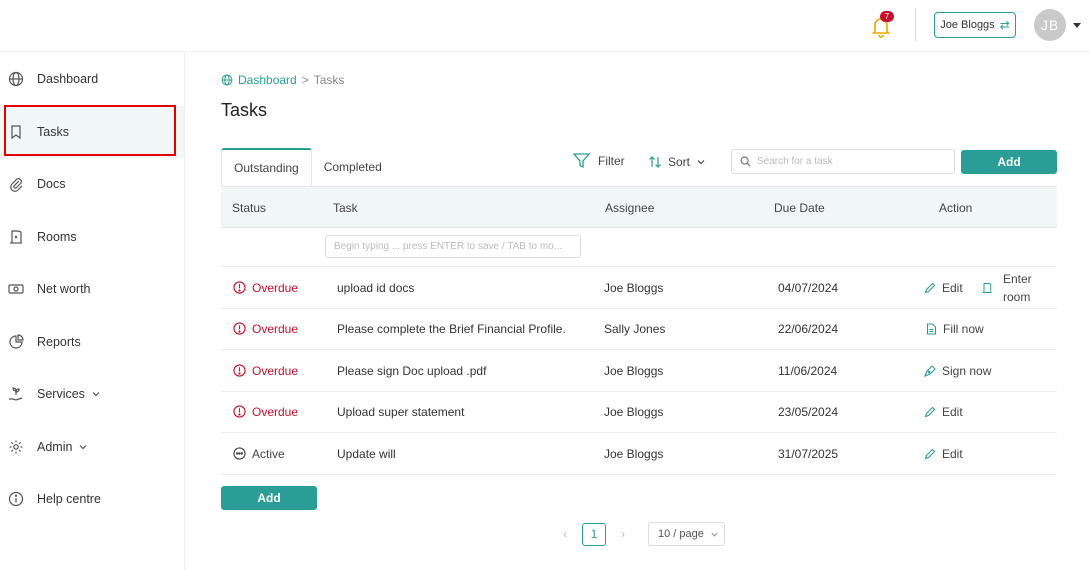  Describe the element at coordinates (623, 534) in the screenshot. I see `next-page-icon: ›` at that location.